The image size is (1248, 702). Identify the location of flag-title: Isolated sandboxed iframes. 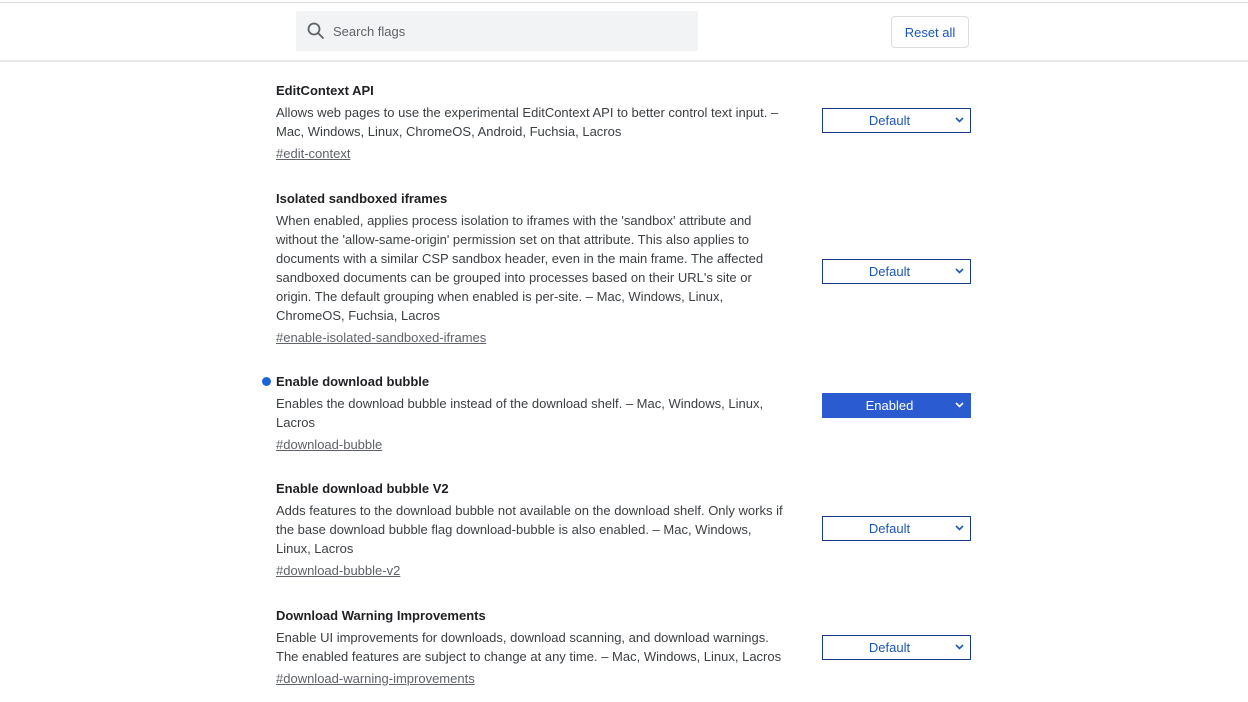
(626, 198).